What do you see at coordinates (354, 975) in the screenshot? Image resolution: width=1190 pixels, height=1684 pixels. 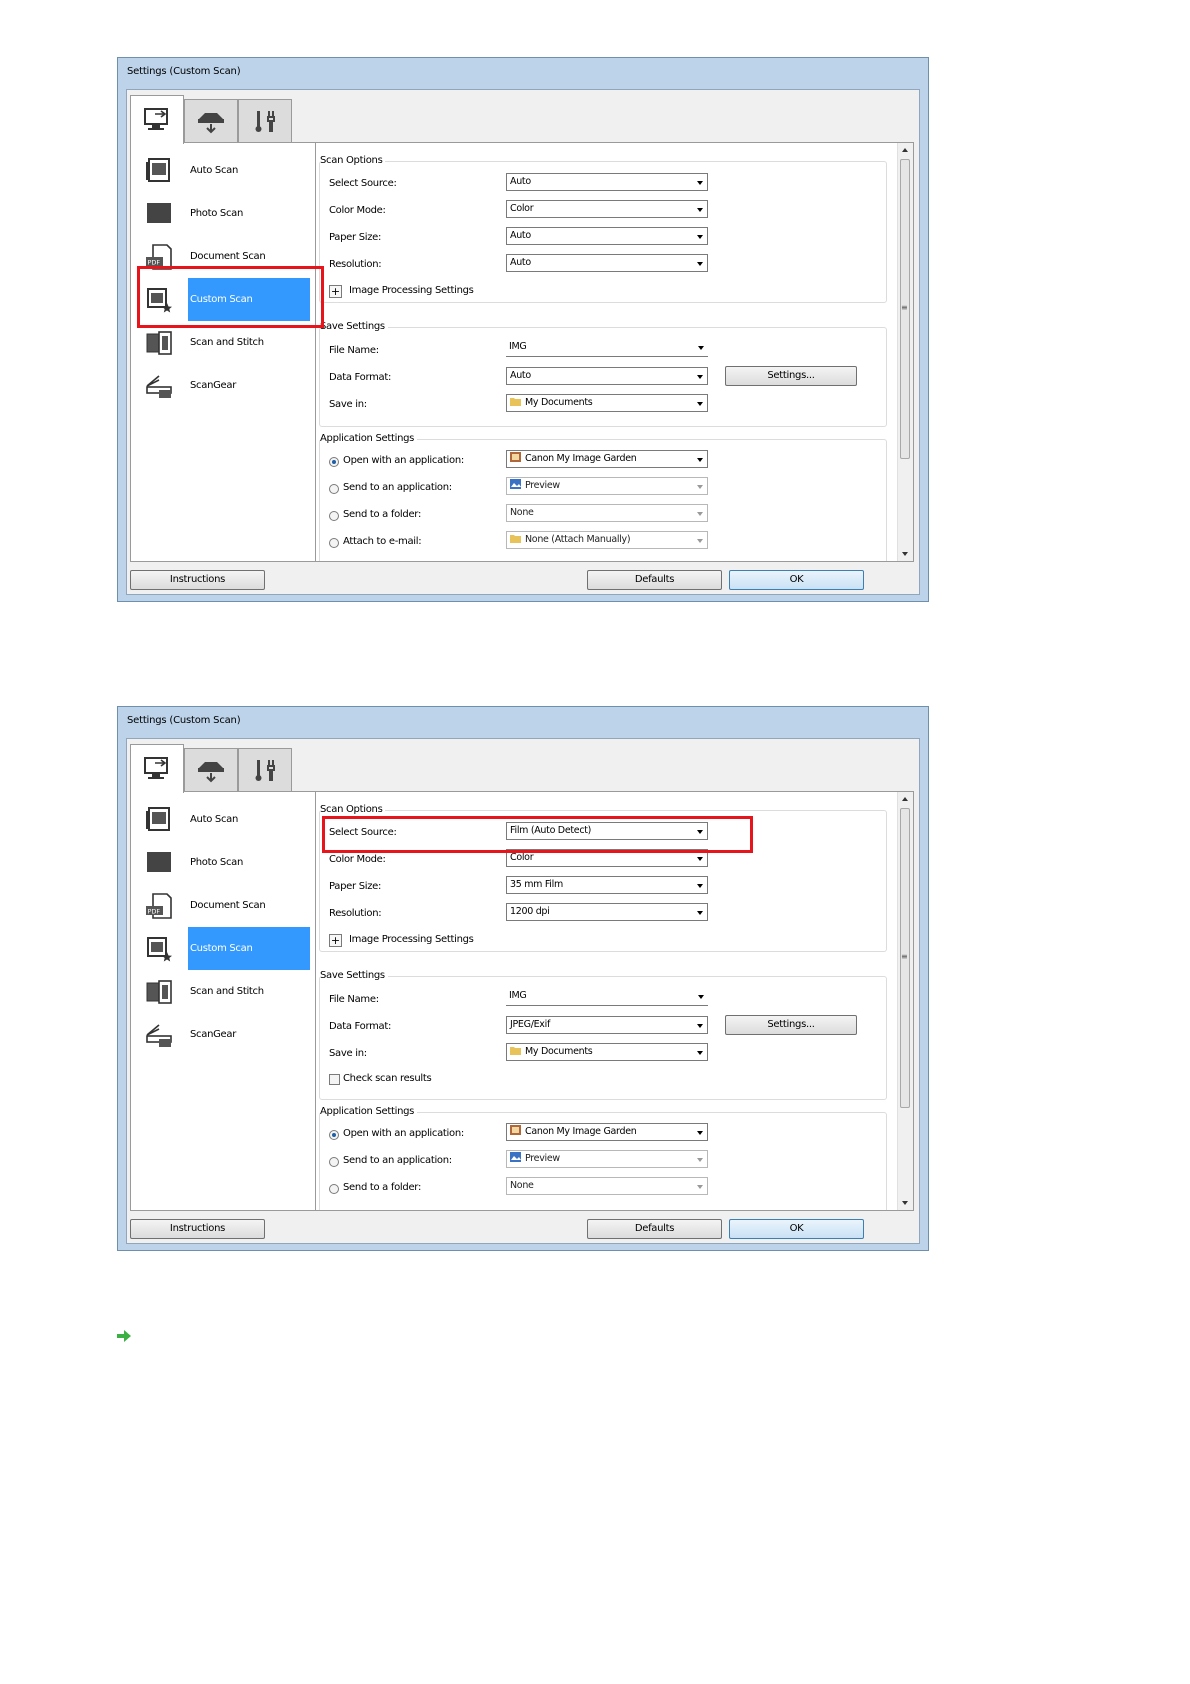 I see `save-settings-title: Save Settings` at bounding box center [354, 975].